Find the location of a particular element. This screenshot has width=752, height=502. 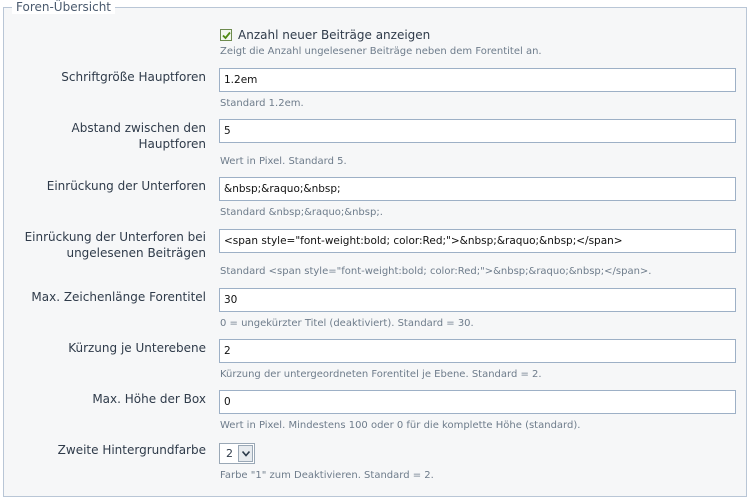

shortening-label: Kürzung je Unterebene is located at coordinates (137, 348).